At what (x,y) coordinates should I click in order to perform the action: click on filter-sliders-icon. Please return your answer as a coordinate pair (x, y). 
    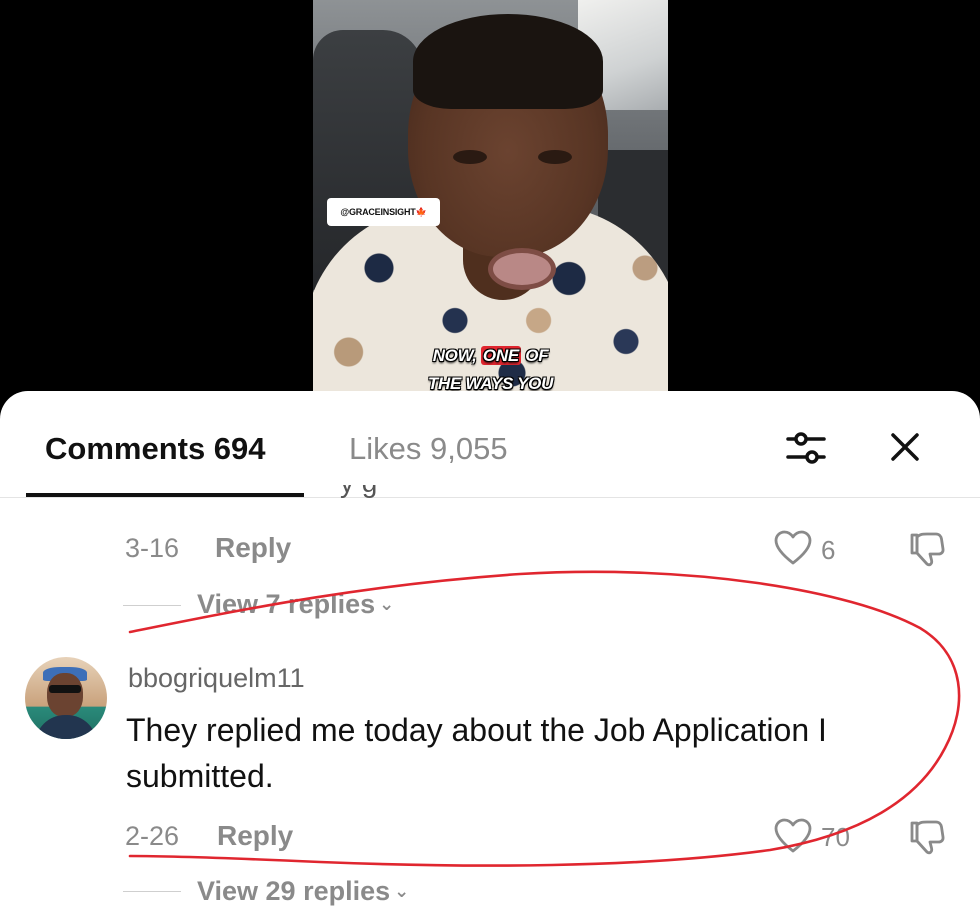
    Looking at the image, I should click on (806, 448).